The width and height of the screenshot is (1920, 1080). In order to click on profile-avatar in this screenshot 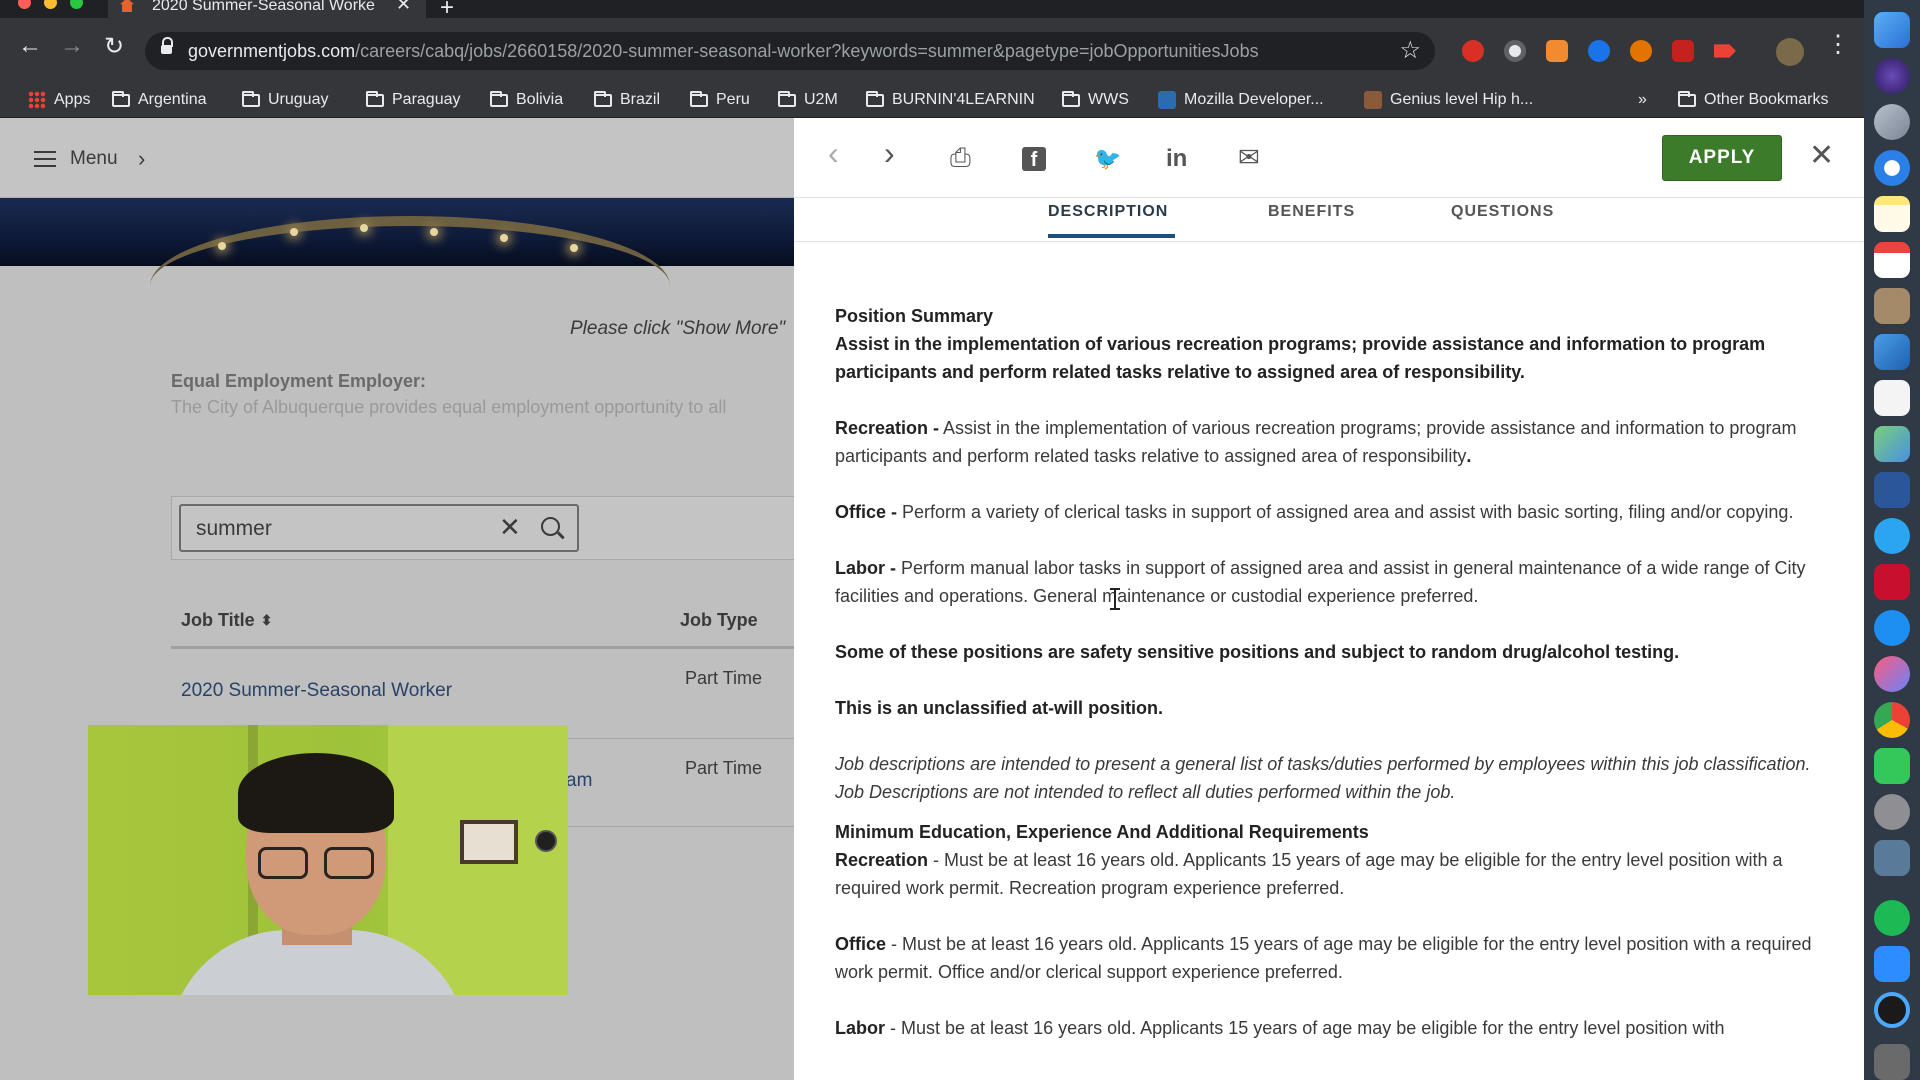, I will do `click(1790, 52)`.